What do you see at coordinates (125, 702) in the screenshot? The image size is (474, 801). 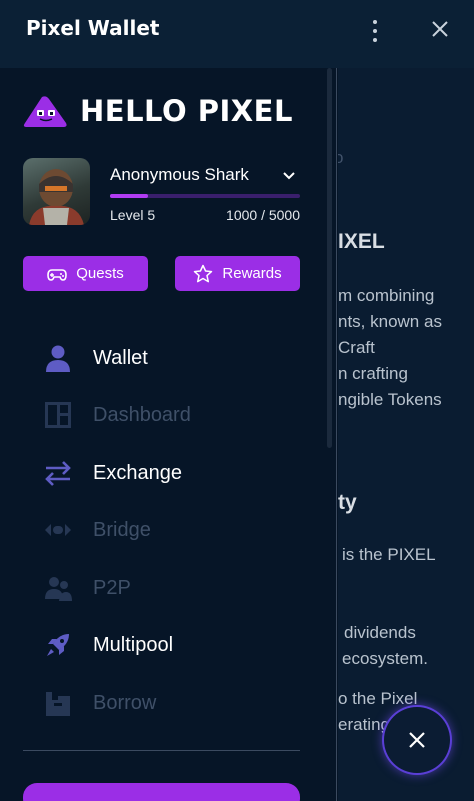 I see `nav-label: Borrow` at bounding box center [125, 702].